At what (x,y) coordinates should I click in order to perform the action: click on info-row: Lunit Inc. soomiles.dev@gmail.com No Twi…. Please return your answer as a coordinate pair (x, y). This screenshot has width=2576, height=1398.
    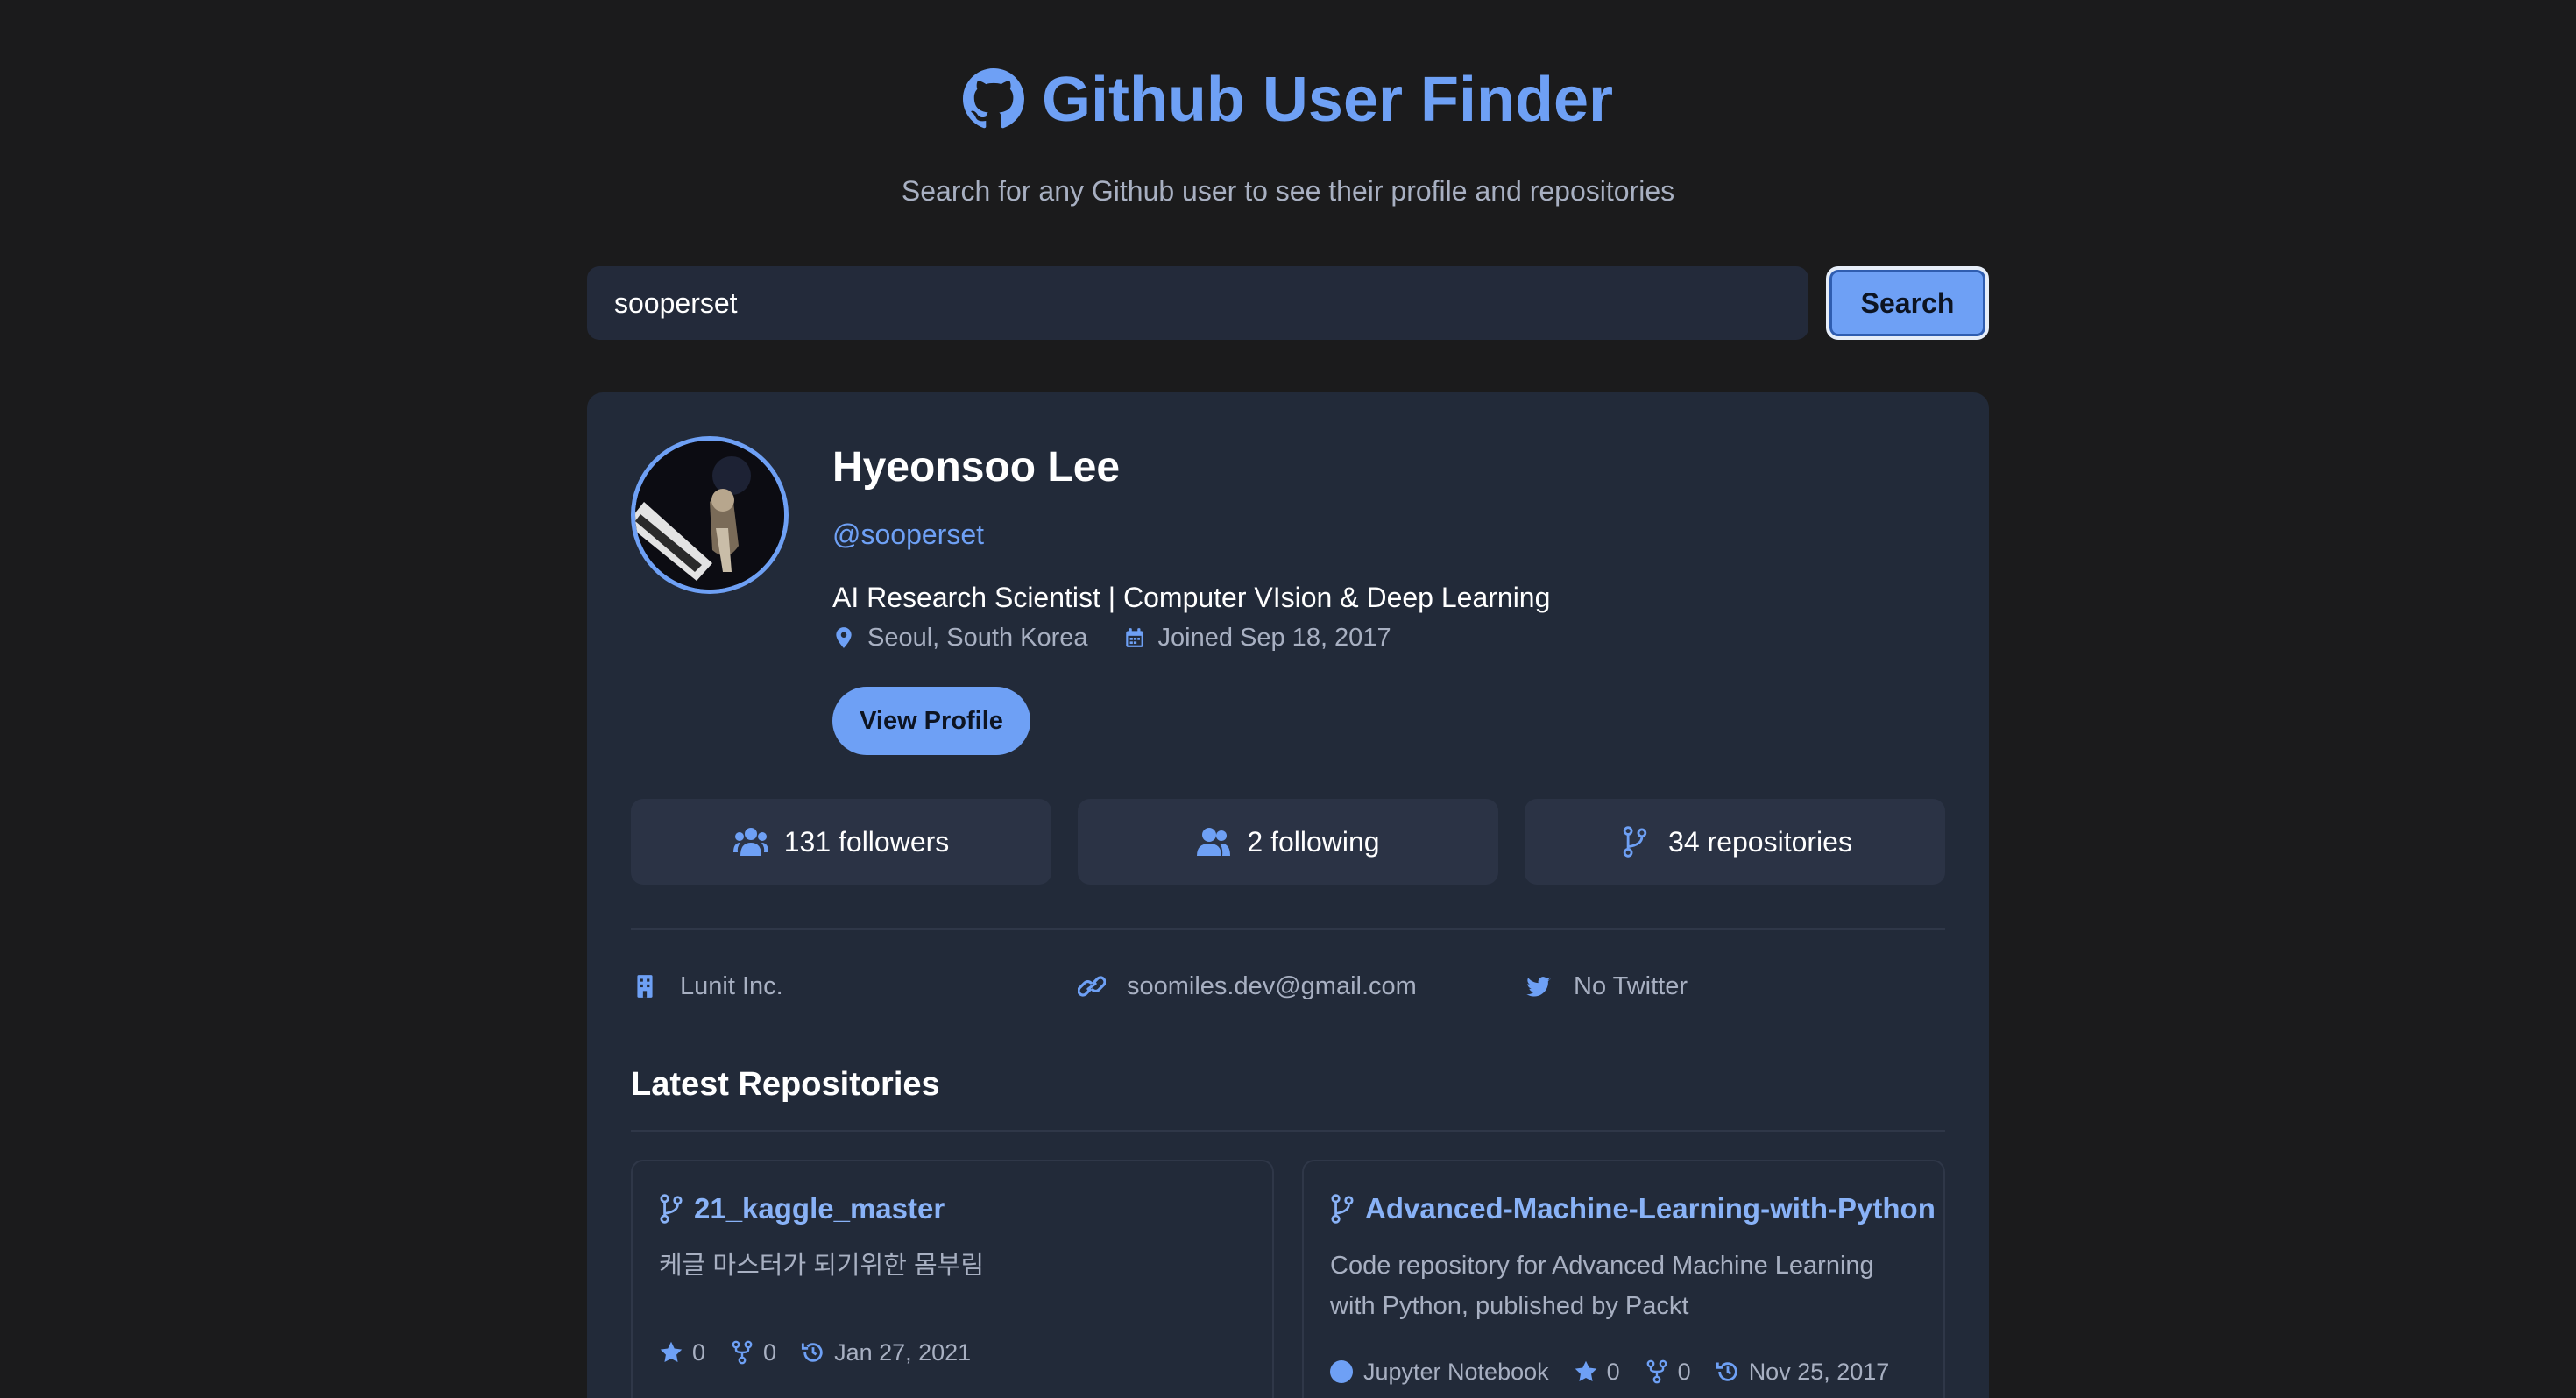
    Looking at the image, I should click on (1288, 986).